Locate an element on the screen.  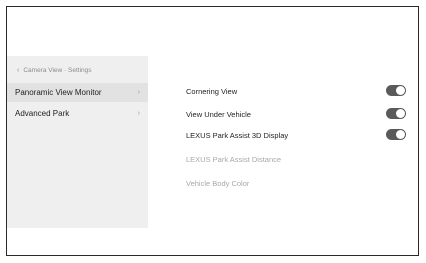
breadcrumb: ‹ Camera View · Settings is located at coordinates (54, 70).